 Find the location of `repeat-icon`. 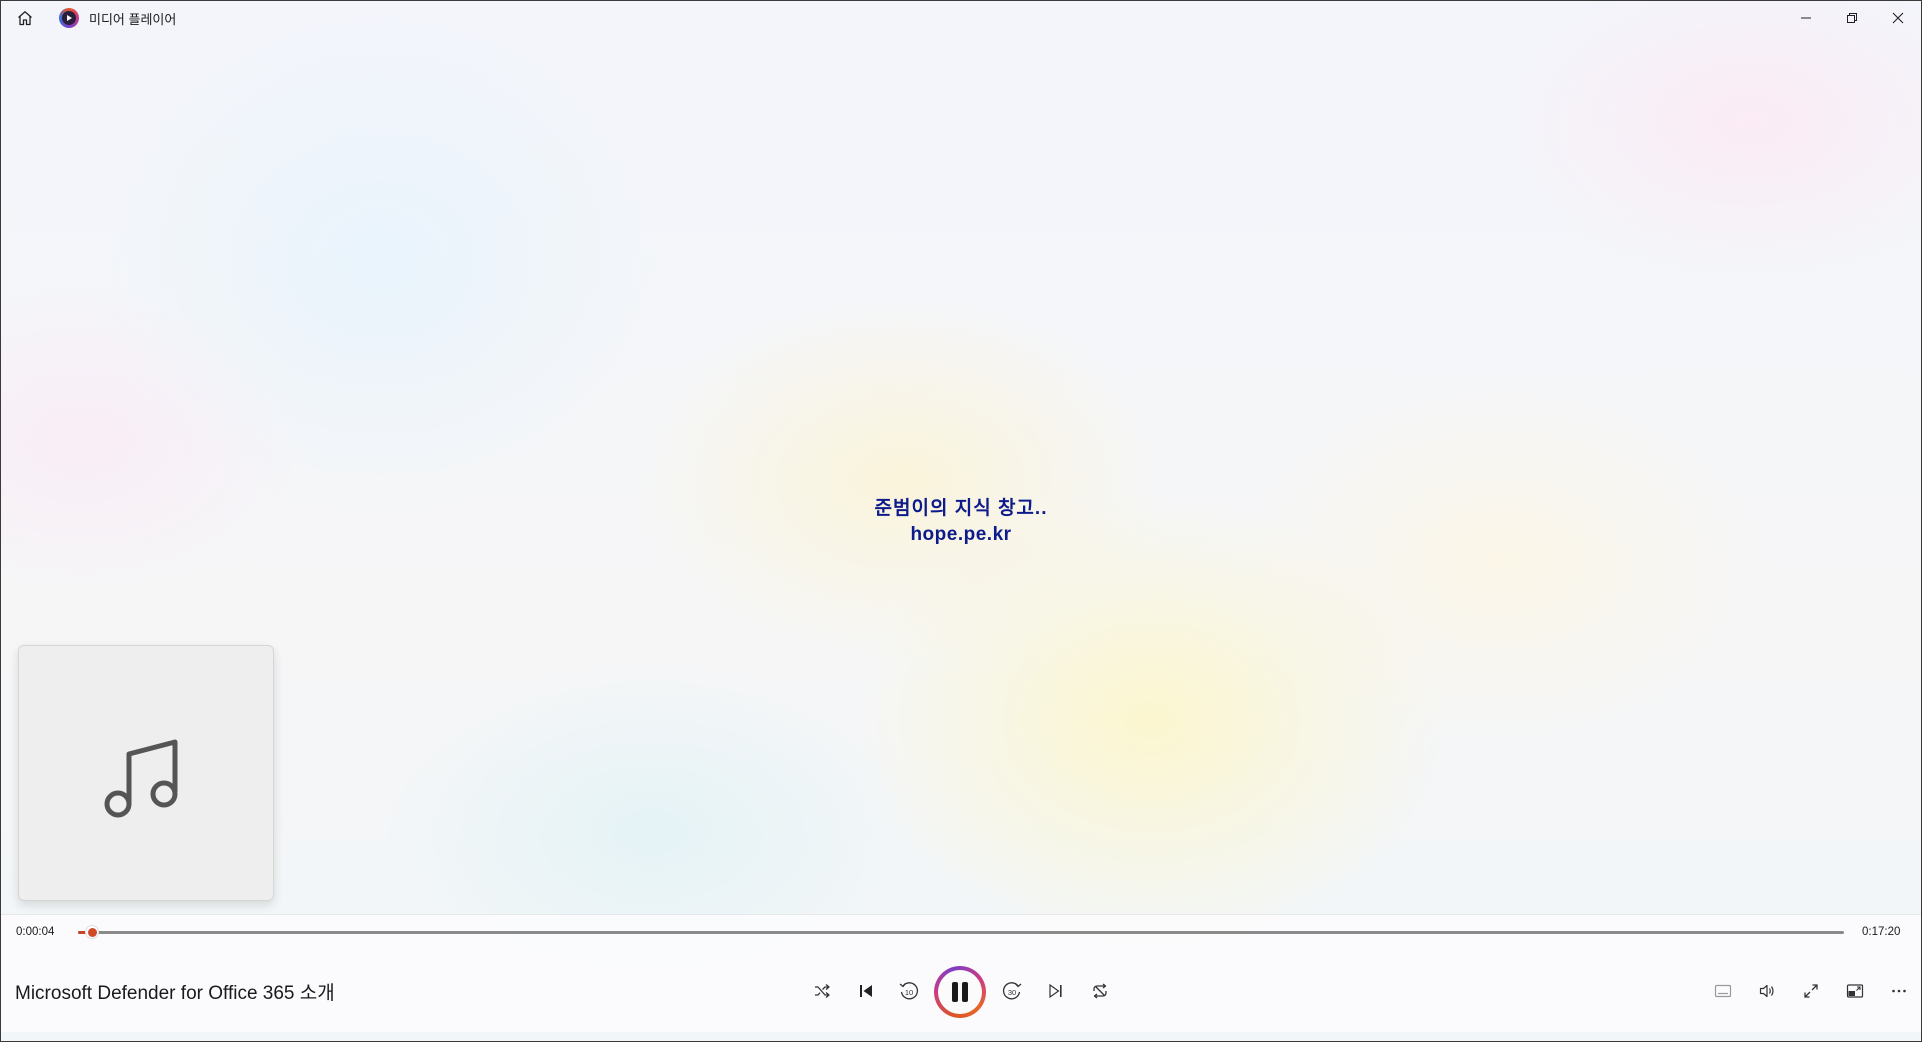

repeat-icon is located at coordinates (1100, 991).